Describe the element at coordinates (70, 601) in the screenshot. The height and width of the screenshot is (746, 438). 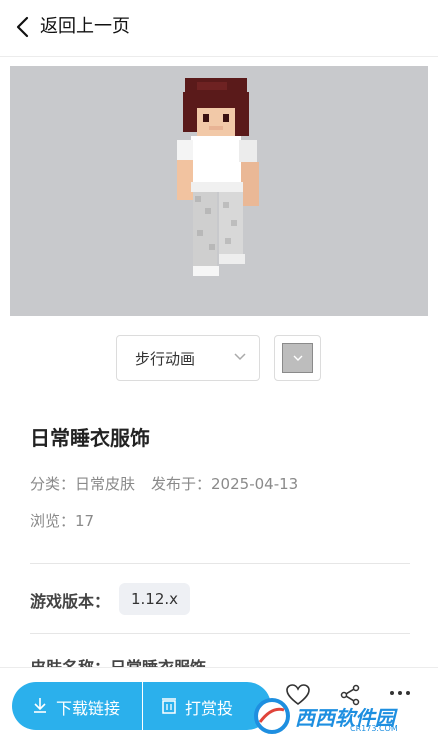
I see `game-version-label: 游戏版本：` at that location.